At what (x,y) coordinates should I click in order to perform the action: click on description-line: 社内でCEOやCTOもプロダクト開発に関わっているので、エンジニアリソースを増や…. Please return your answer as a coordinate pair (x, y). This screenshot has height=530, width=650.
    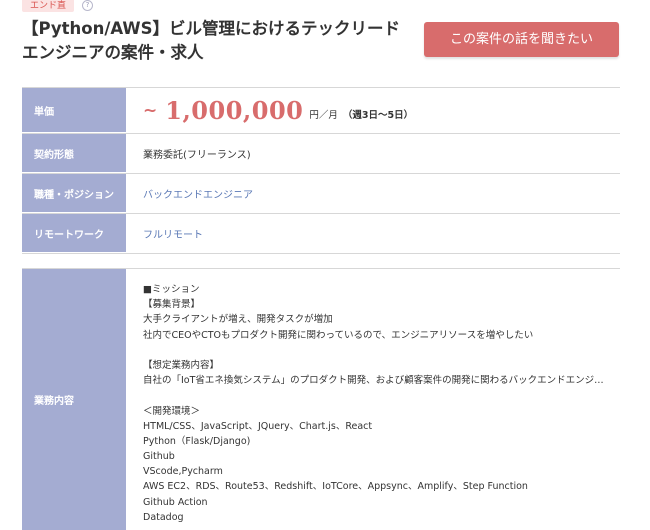
    Looking at the image, I should click on (338, 335).